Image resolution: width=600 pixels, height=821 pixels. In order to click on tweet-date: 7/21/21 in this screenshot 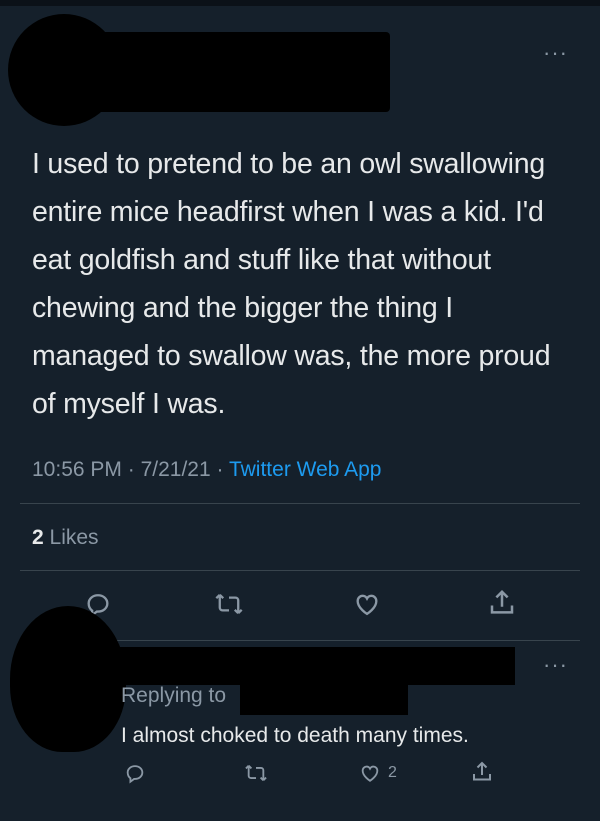, I will do `click(176, 469)`.